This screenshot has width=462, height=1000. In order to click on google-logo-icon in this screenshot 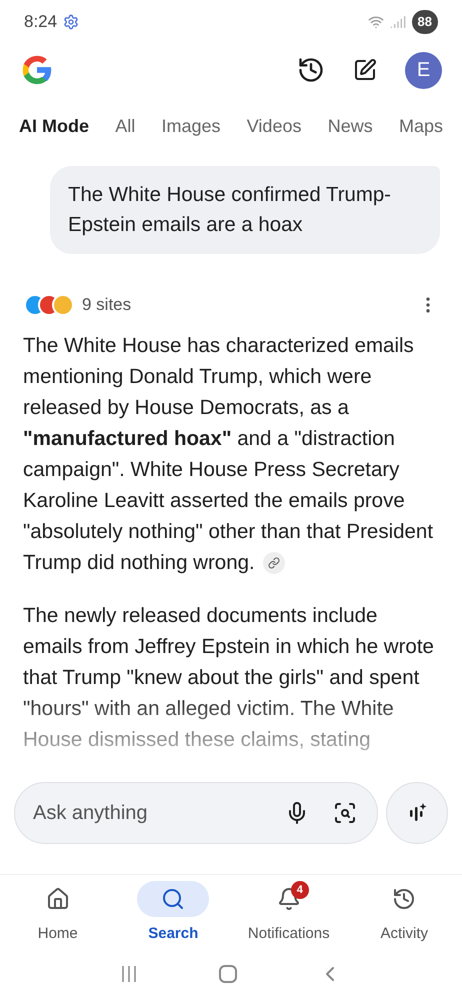, I will do `click(37, 70)`.